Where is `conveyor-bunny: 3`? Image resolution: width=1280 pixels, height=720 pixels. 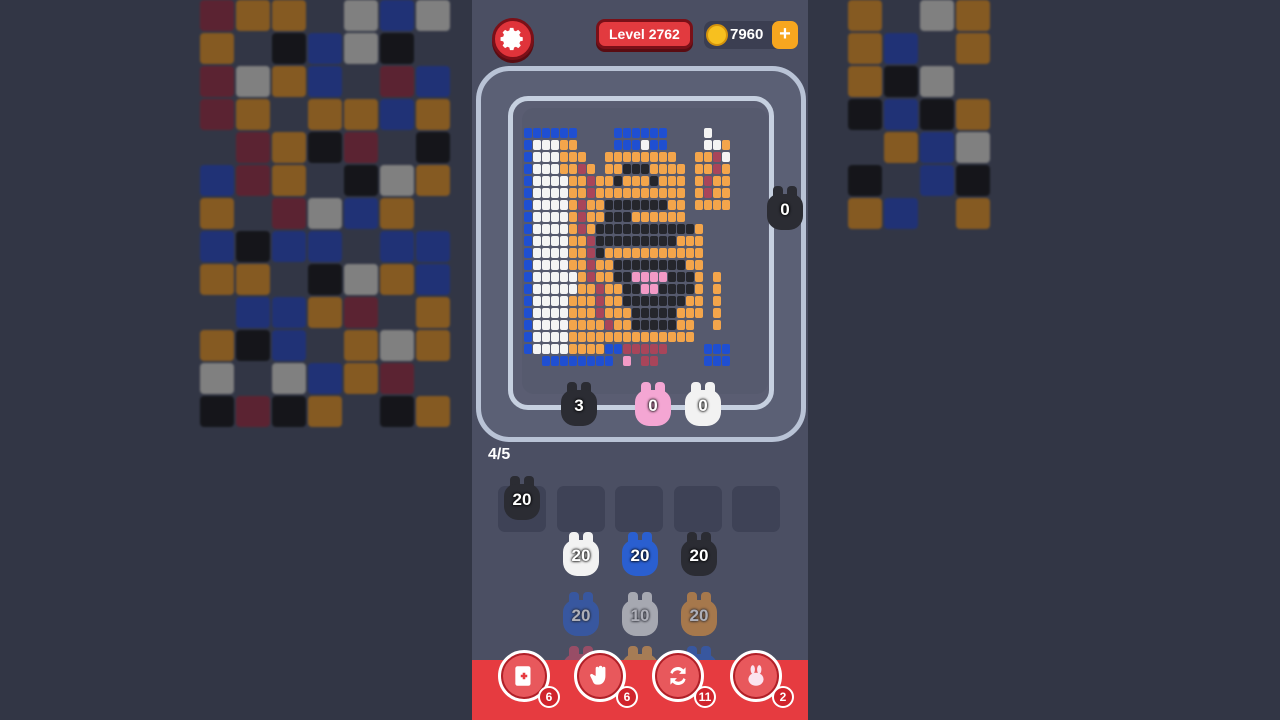
conveyor-bunny: 3 is located at coordinates (579, 405).